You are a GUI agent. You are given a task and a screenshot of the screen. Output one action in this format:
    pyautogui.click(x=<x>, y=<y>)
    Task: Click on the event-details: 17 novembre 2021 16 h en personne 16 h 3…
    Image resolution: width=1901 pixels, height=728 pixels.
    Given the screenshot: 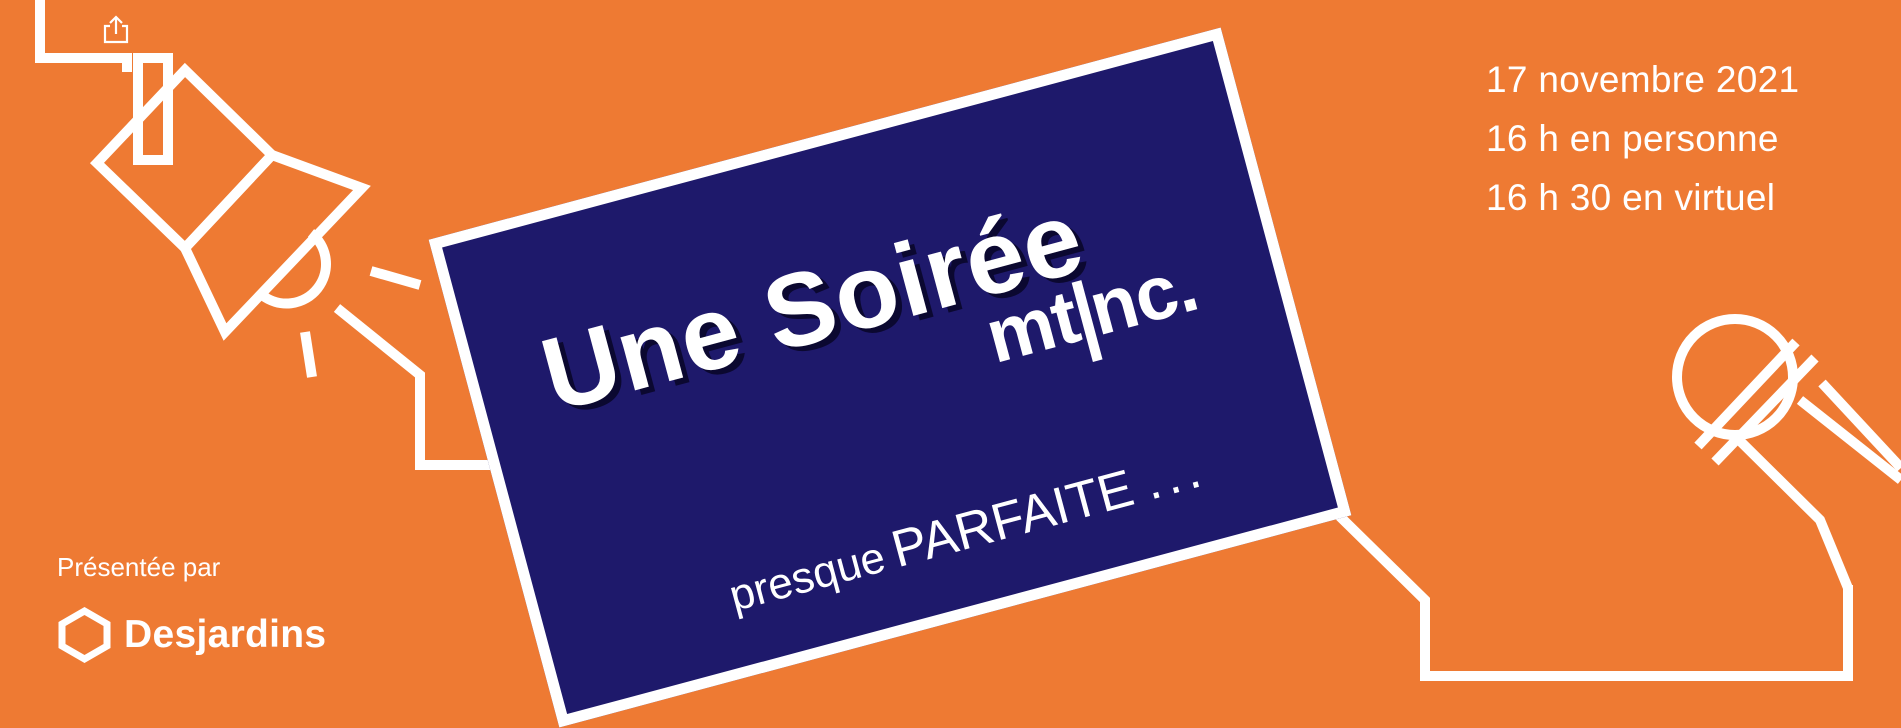 What is the action you would take?
    pyautogui.click(x=1642, y=138)
    